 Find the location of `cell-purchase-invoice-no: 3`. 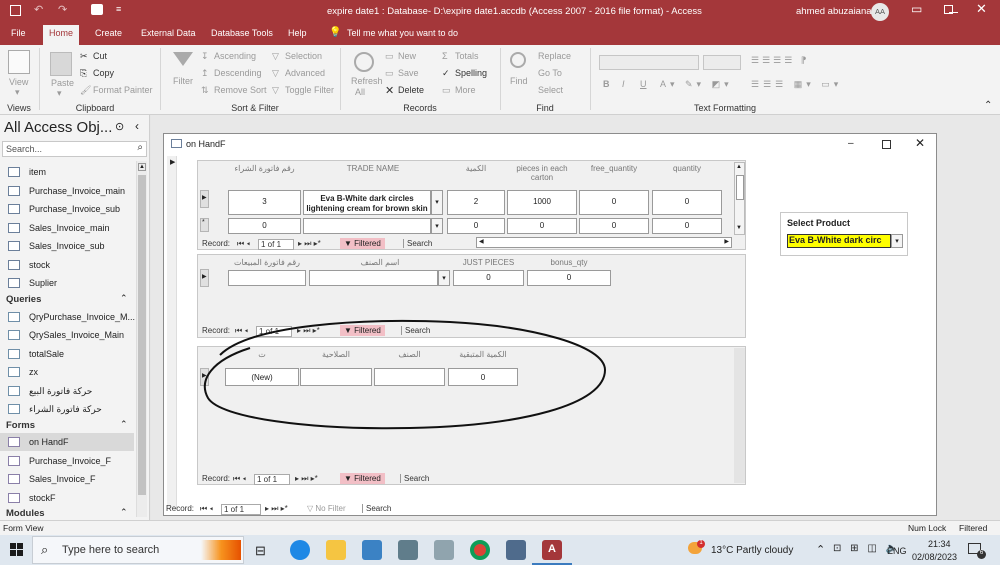

cell-purchase-invoice-no: 3 is located at coordinates (264, 202).